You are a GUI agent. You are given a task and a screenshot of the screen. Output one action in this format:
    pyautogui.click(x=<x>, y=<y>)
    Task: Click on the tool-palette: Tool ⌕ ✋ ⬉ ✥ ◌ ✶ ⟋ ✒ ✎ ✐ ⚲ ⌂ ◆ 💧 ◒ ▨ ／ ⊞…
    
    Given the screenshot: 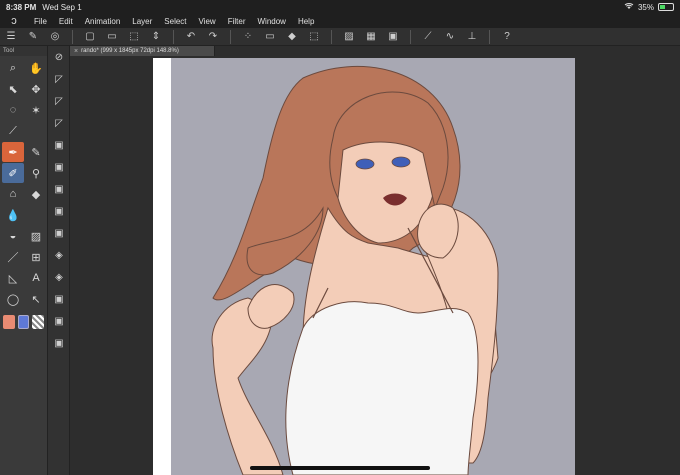 What is the action you would take?
    pyautogui.click(x=24, y=260)
    